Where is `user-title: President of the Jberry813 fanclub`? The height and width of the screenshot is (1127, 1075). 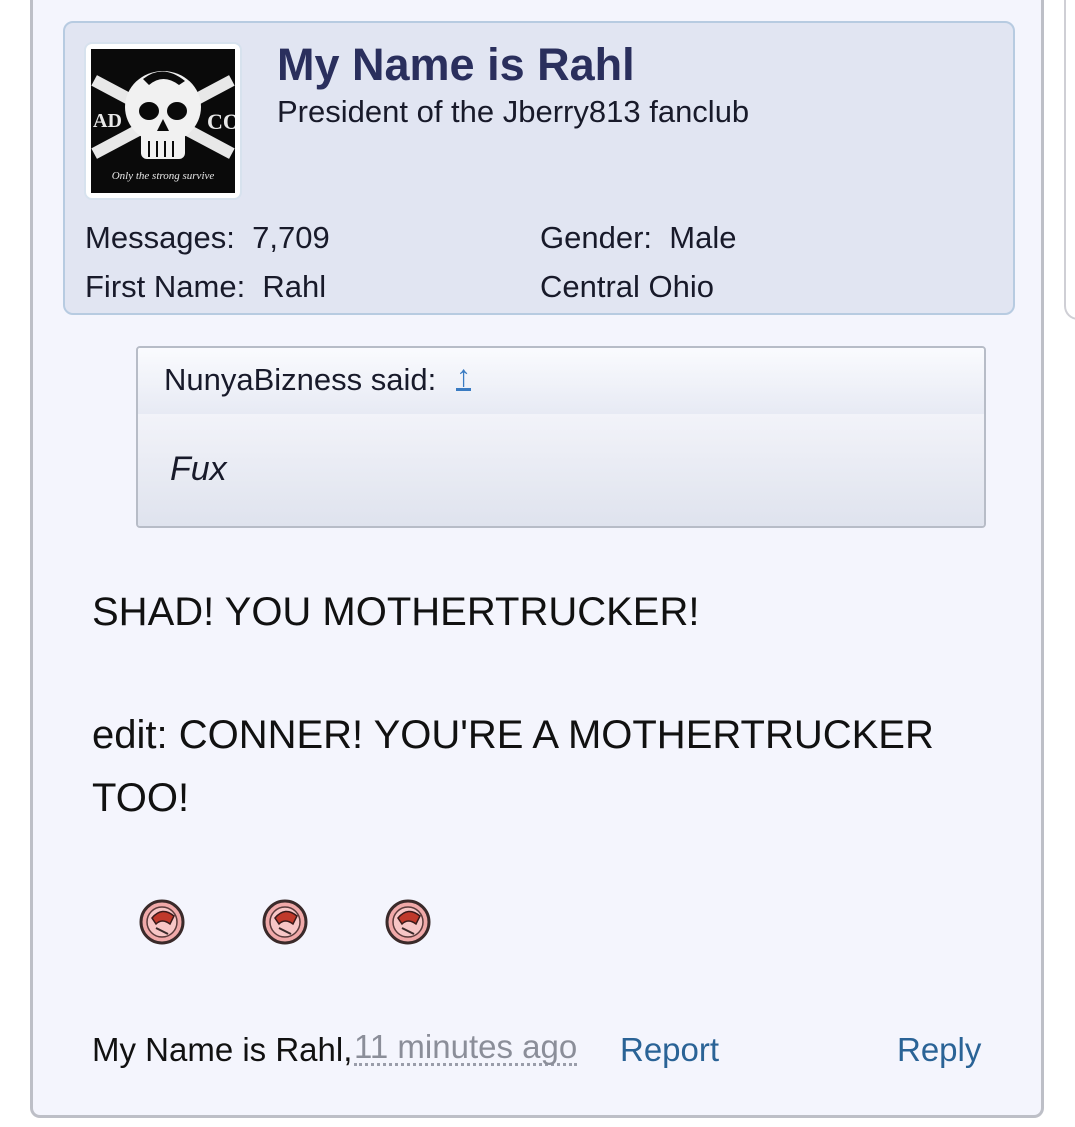 user-title: President of the Jberry813 fanclub is located at coordinates (513, 111).